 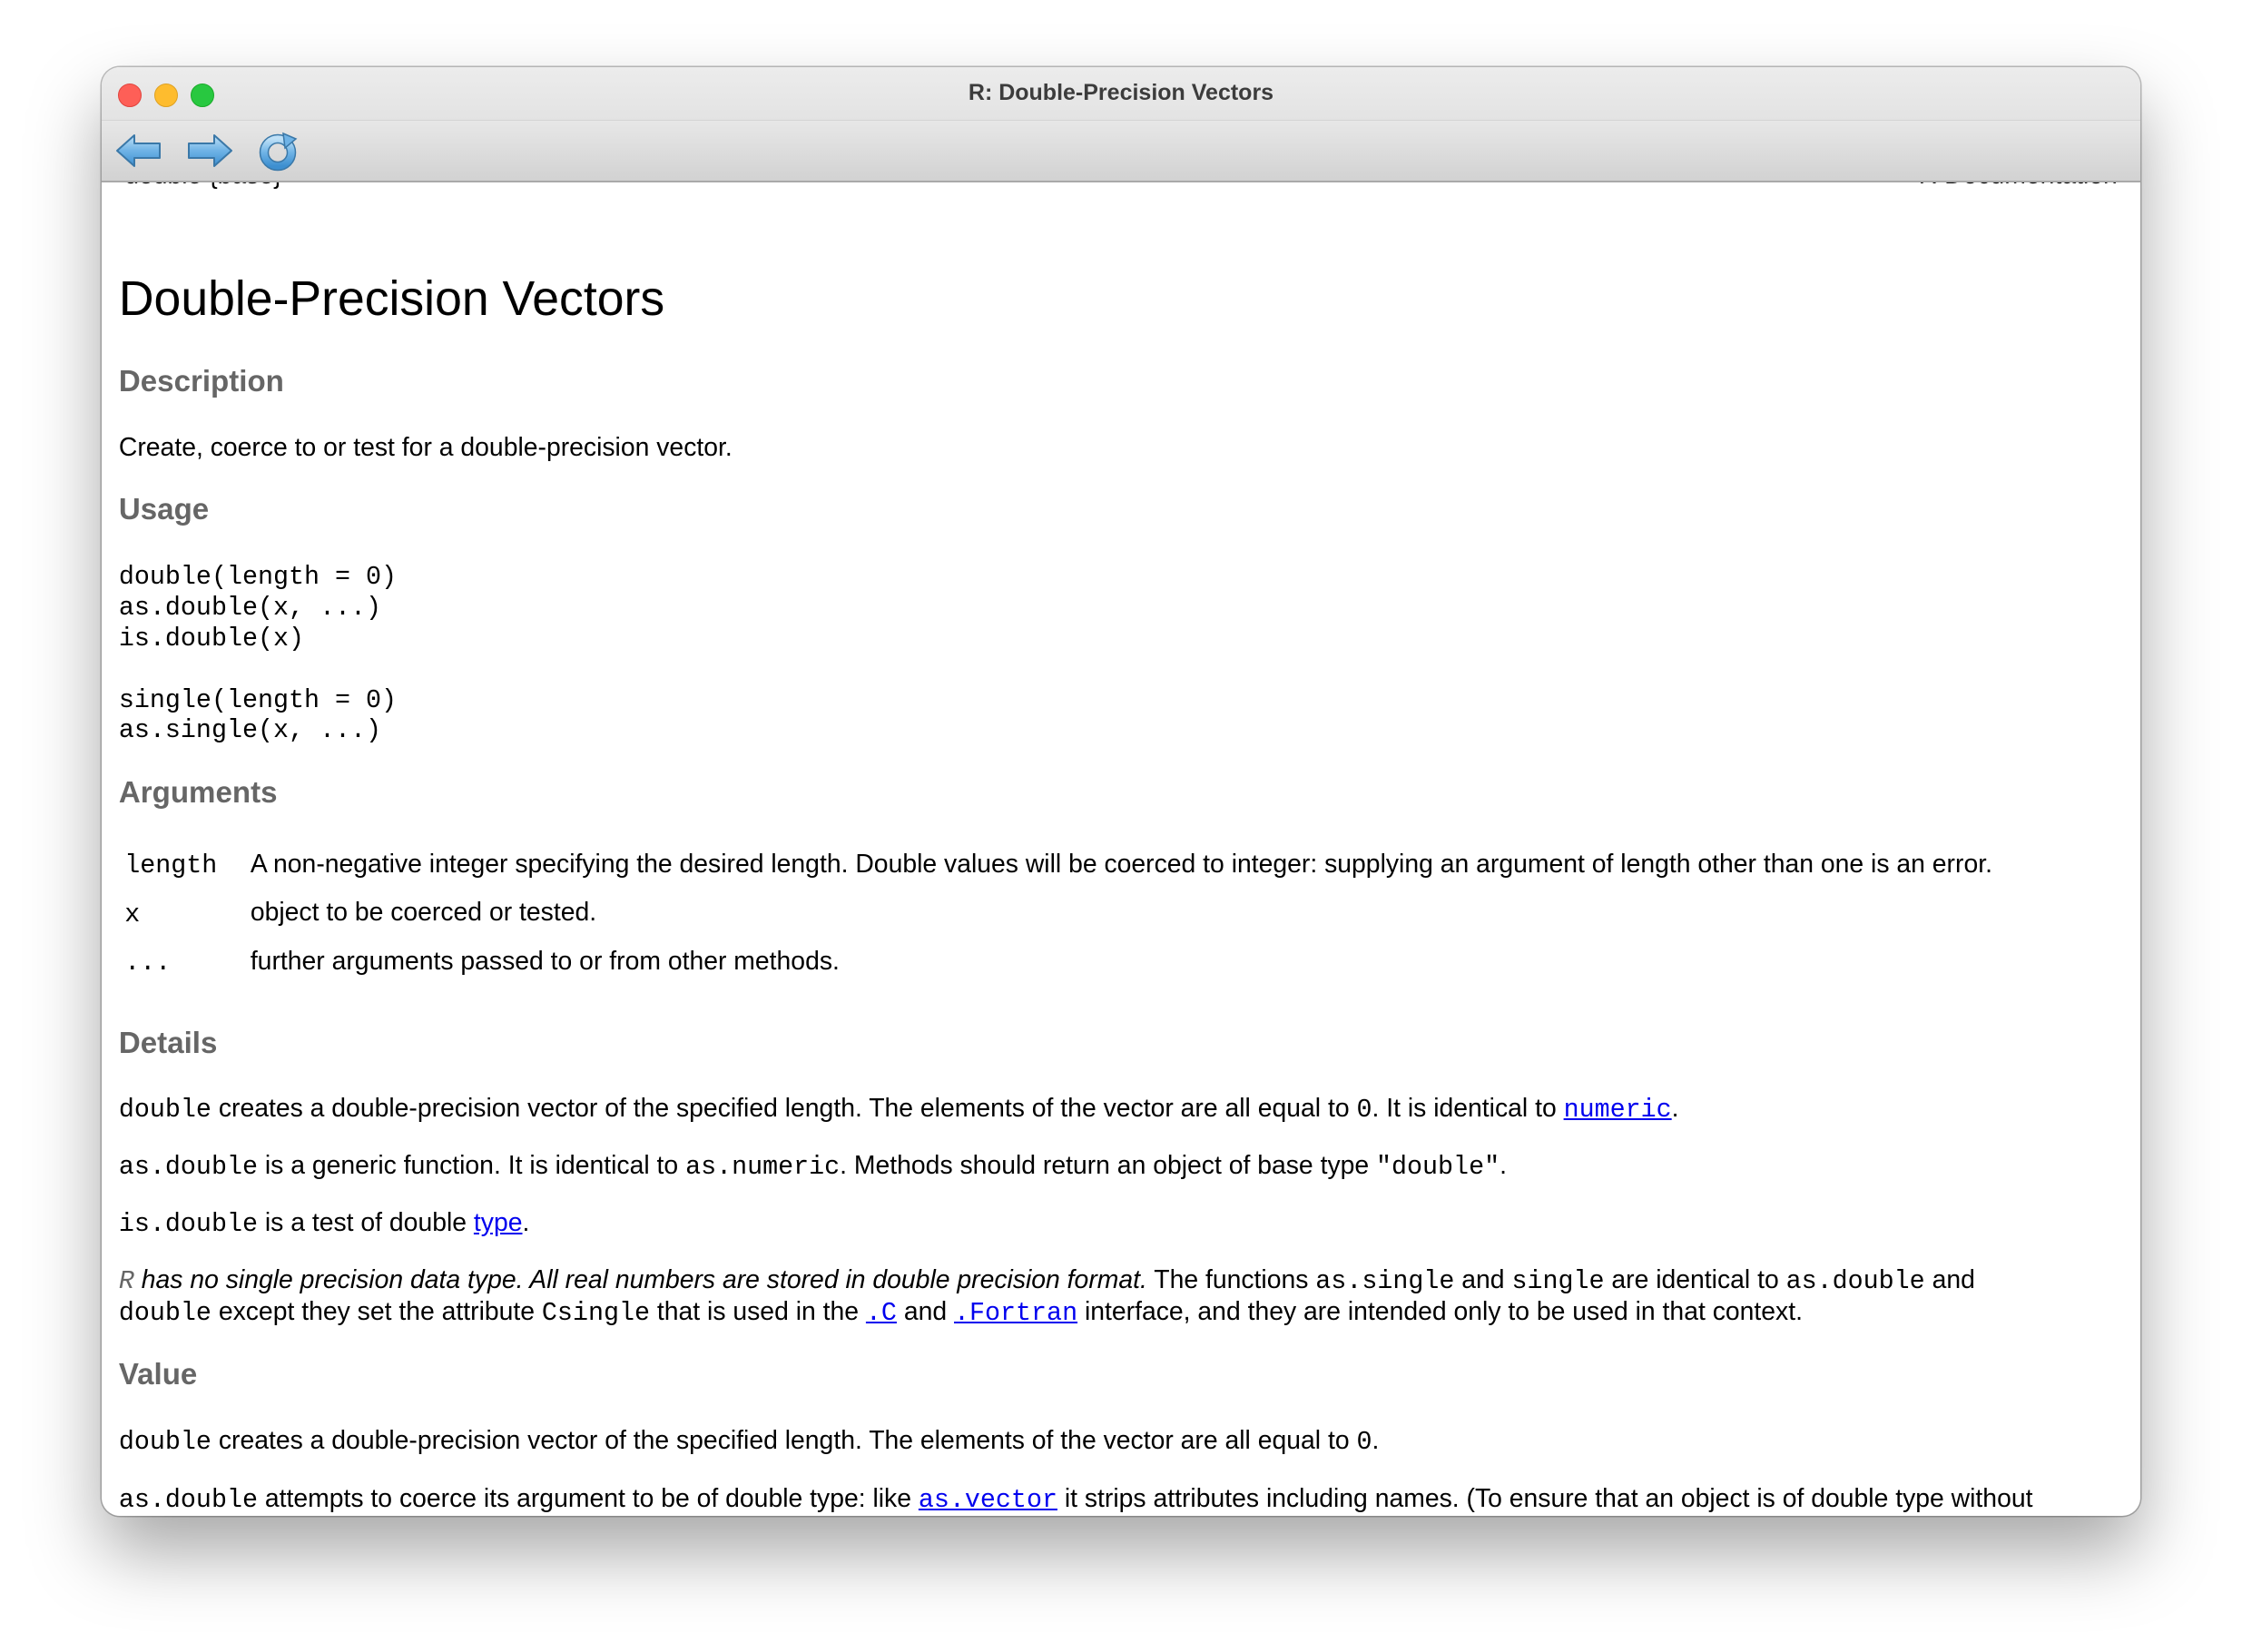 I want to click on arguments-heading: Arguments, so click(x=198, y=793).